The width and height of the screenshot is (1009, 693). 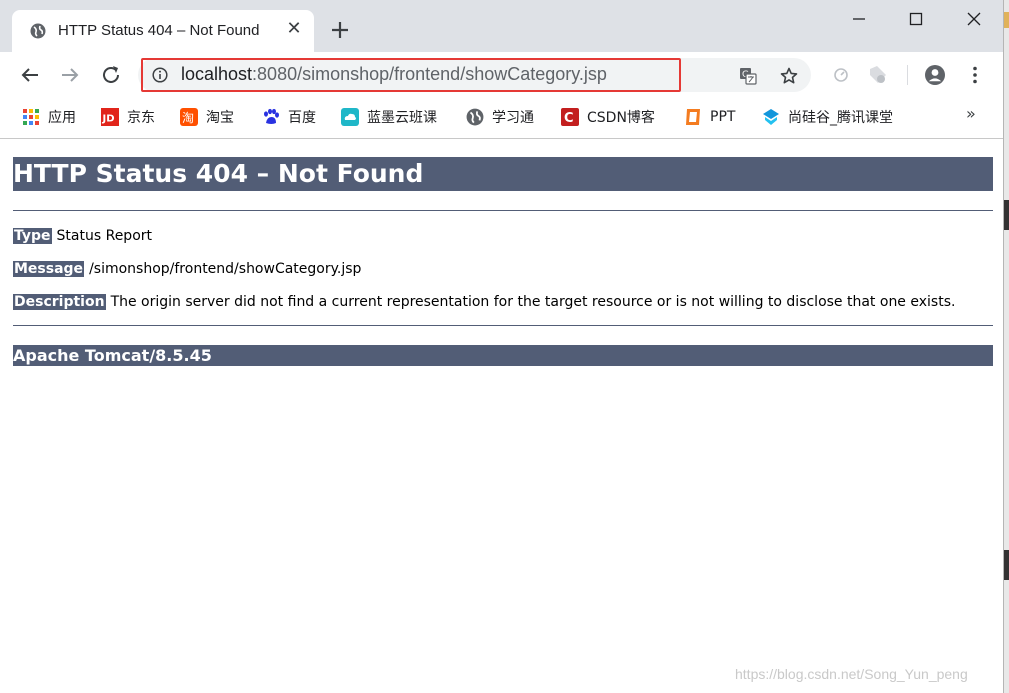 What do you see at coordinates (935, 75) in the screenshot?
I see `profile-avatar-icon` at bounding box center [935, 75].